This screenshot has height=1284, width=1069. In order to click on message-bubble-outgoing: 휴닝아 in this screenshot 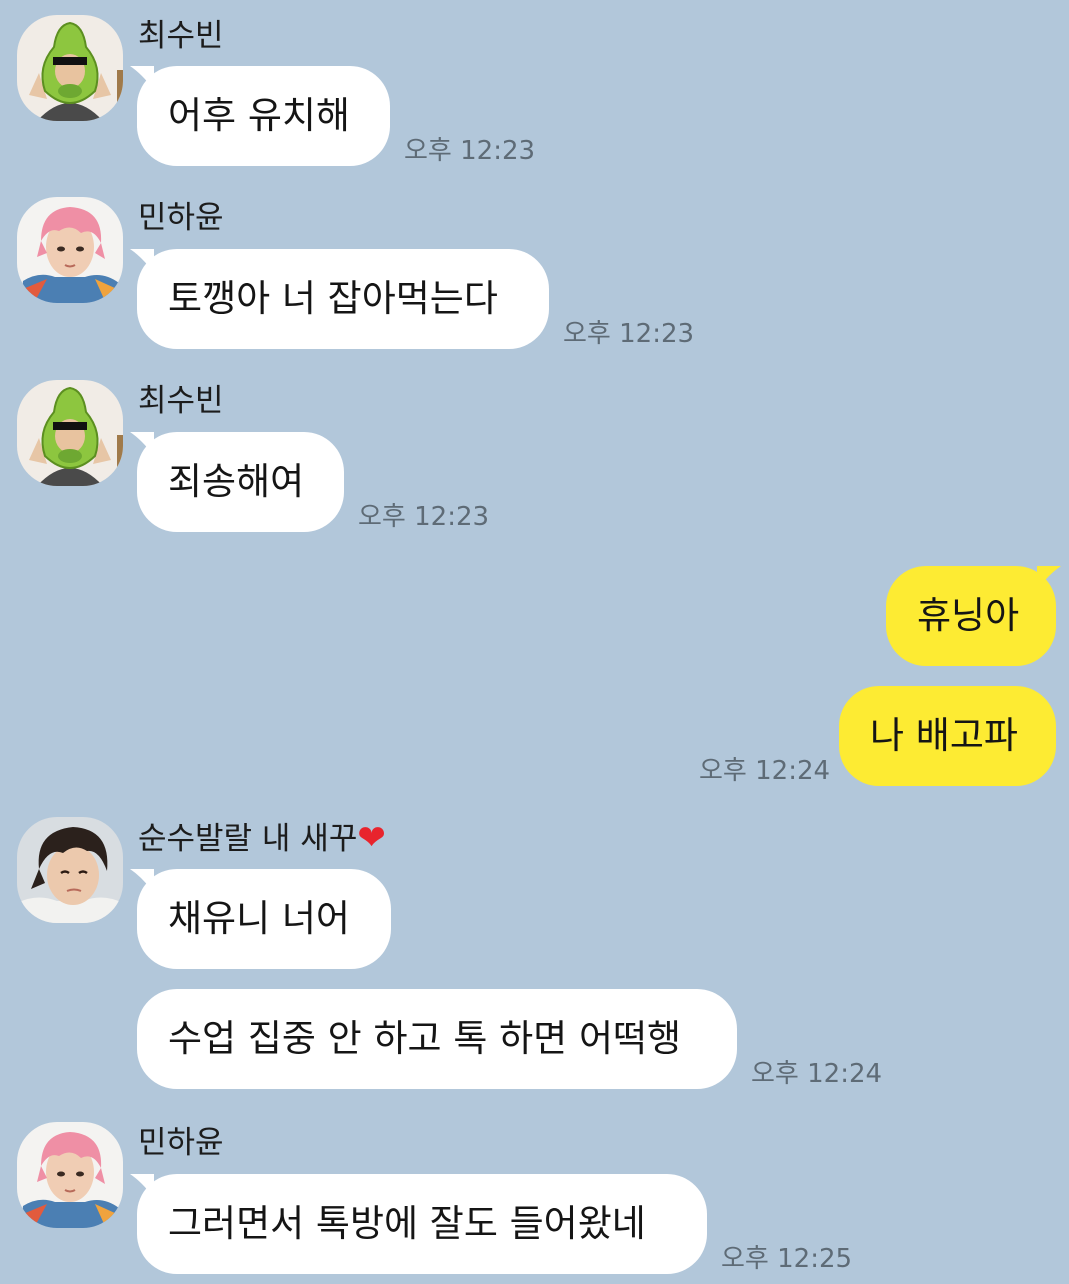, I will do `click(971, 616)`.